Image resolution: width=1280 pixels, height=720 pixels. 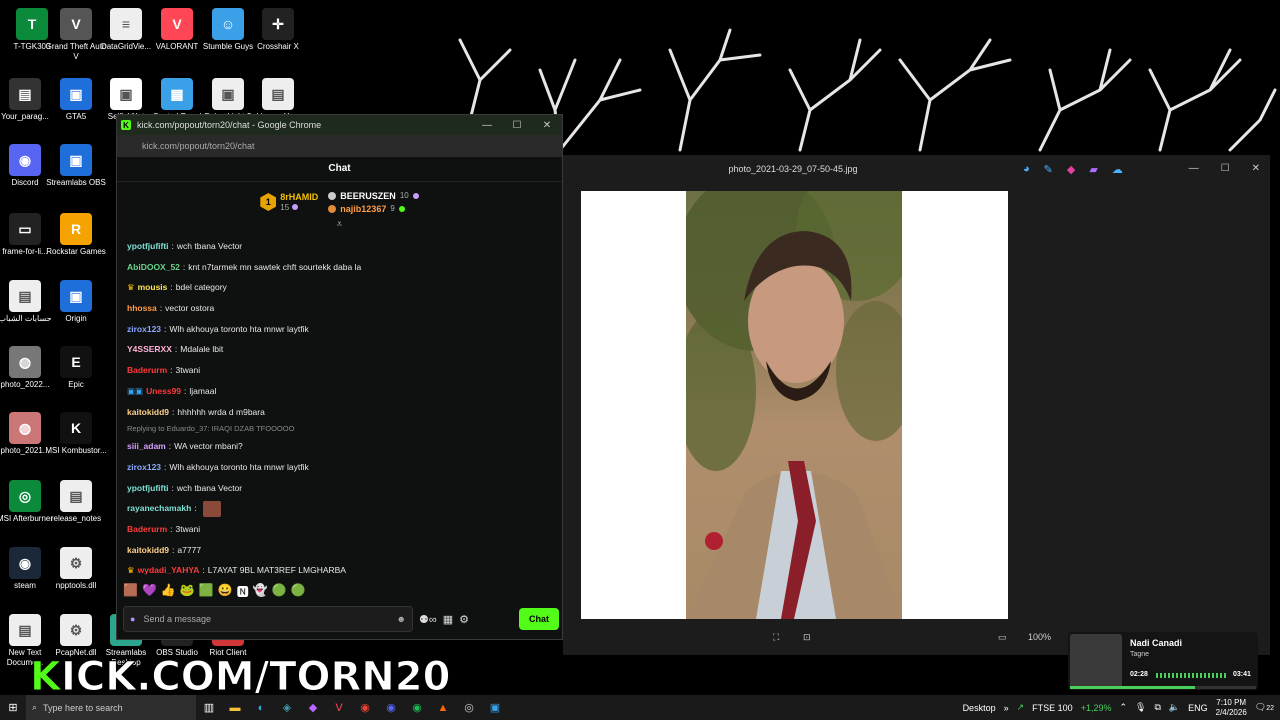 I want to click on start-icon: ⊞, so click(x=13, y=707).